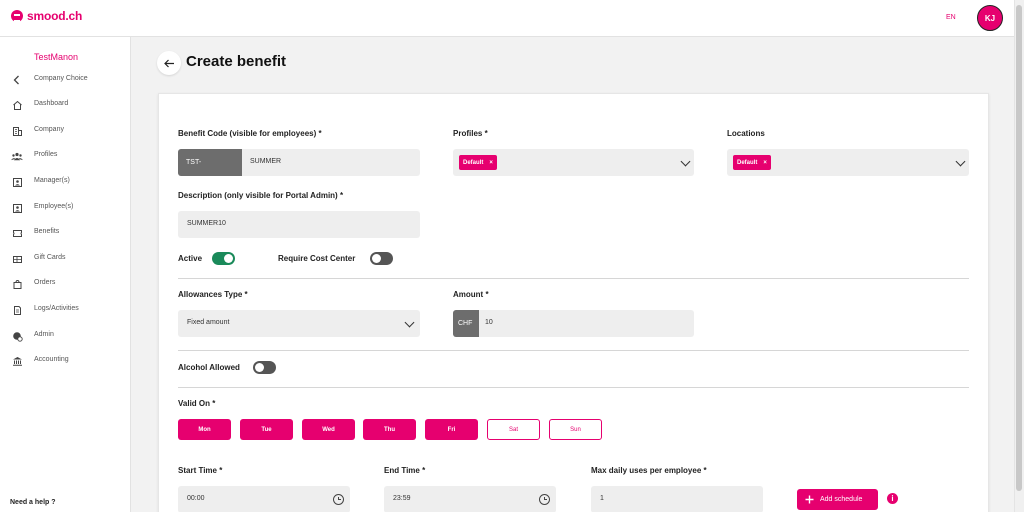  What do you see at coordinates (56, 57) in the screenshot?
I see `sidebar-company-name: TestManon` at bounding box center [56, 57].